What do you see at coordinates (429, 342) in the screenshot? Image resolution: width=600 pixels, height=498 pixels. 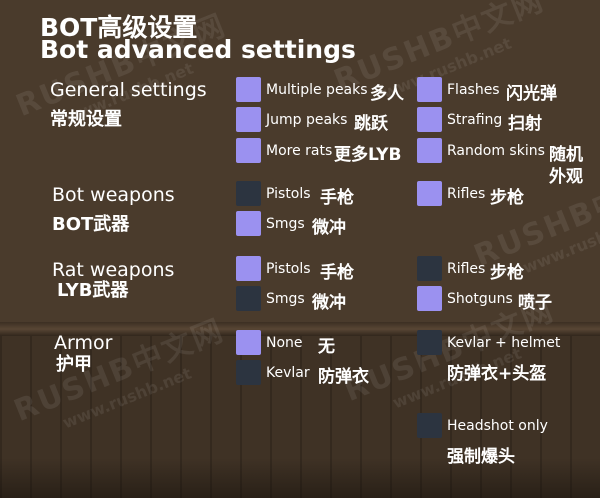 I see `armor-kevlar-helmet-radio` at bounding box center [429, 342].